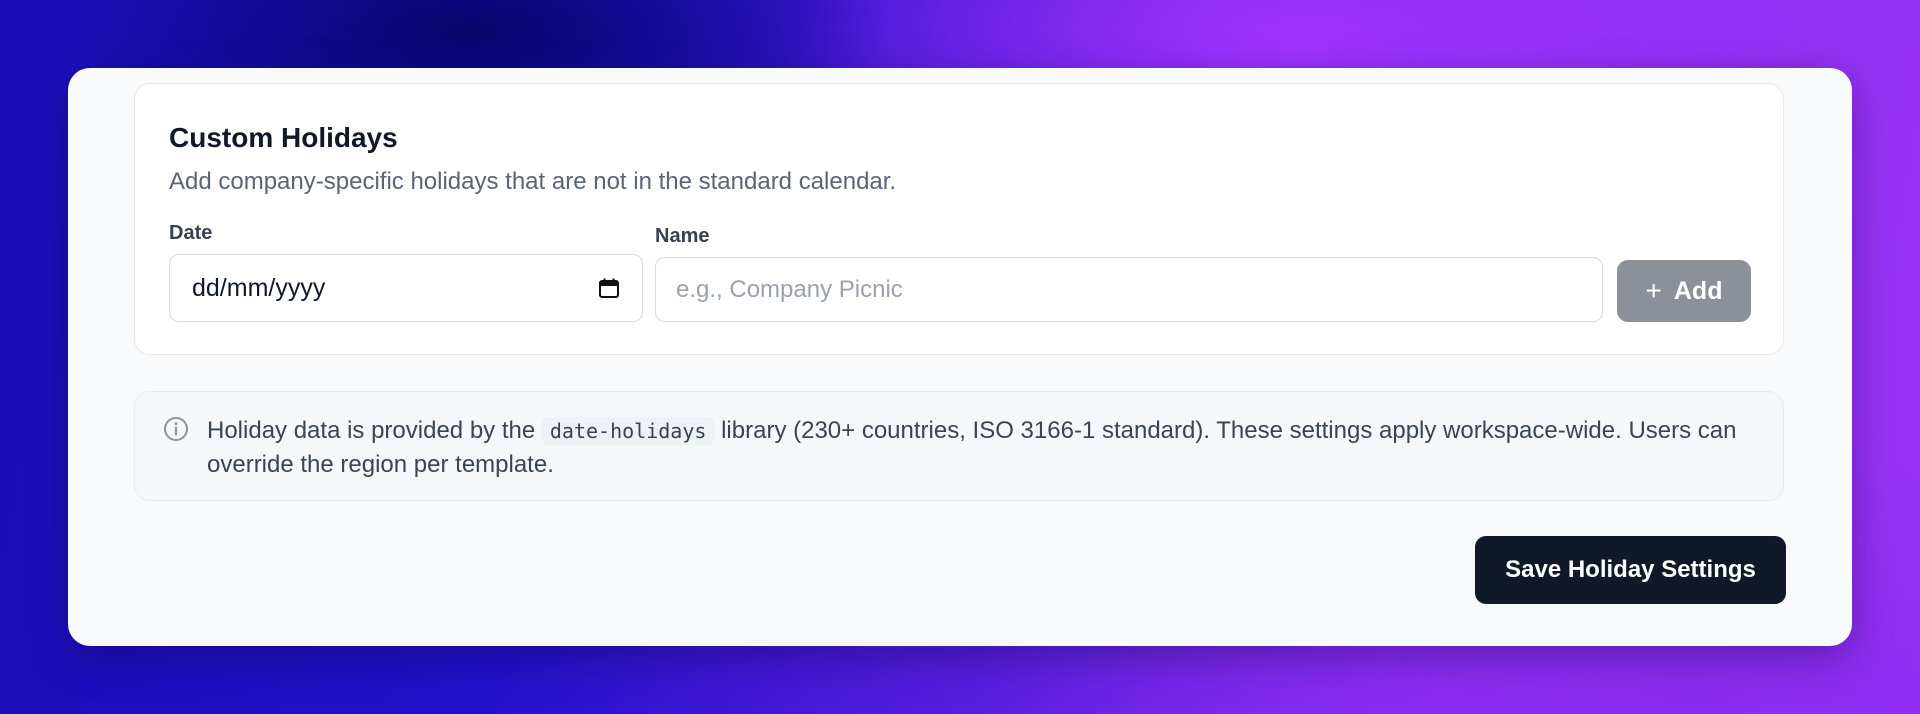 The image size is (1920, 714). I want to click on name-label: Name, so click(682, 236).